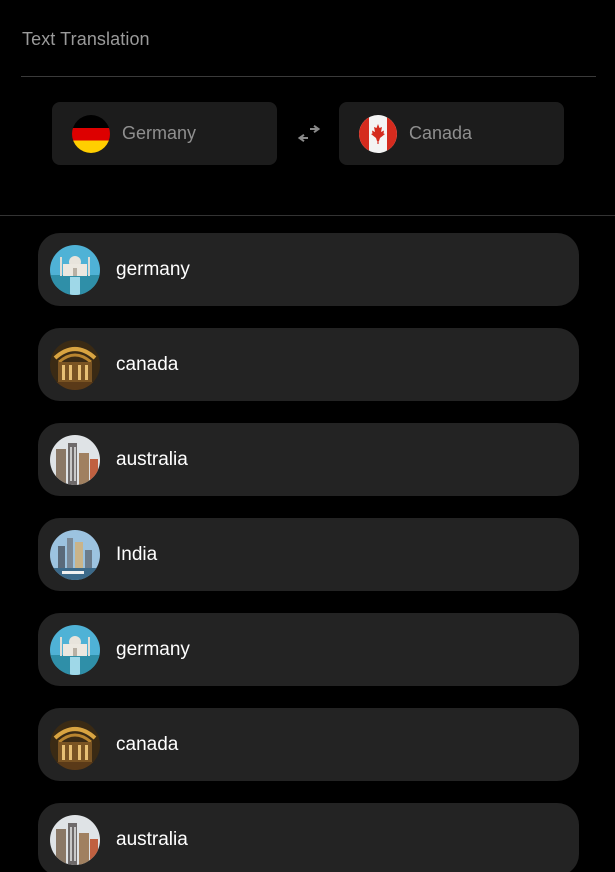 The width and height of the screenshot is (615, 872). What do you see at coordinates (308, 76) in the screenshot?
I see `header-divider` at bounding box center [308, 76].